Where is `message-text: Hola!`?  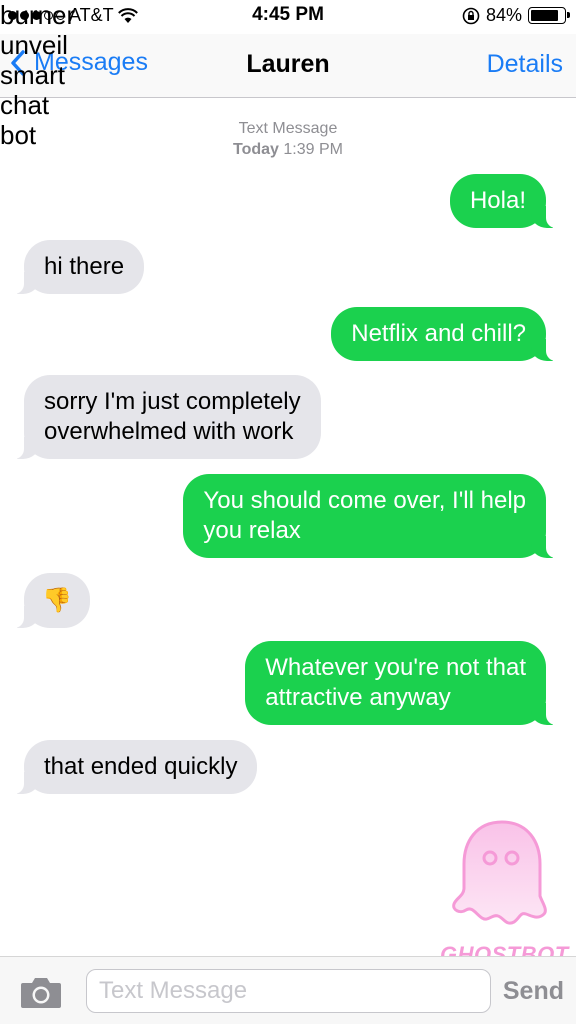
message-text: Hola! is located at coordinates (497, 200).